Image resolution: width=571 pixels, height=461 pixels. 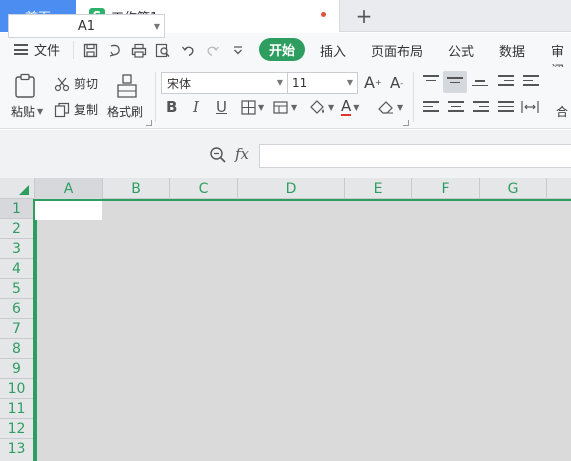 I want to click on font-name-select: 宋体 ▼, so click(x=224, y=83).